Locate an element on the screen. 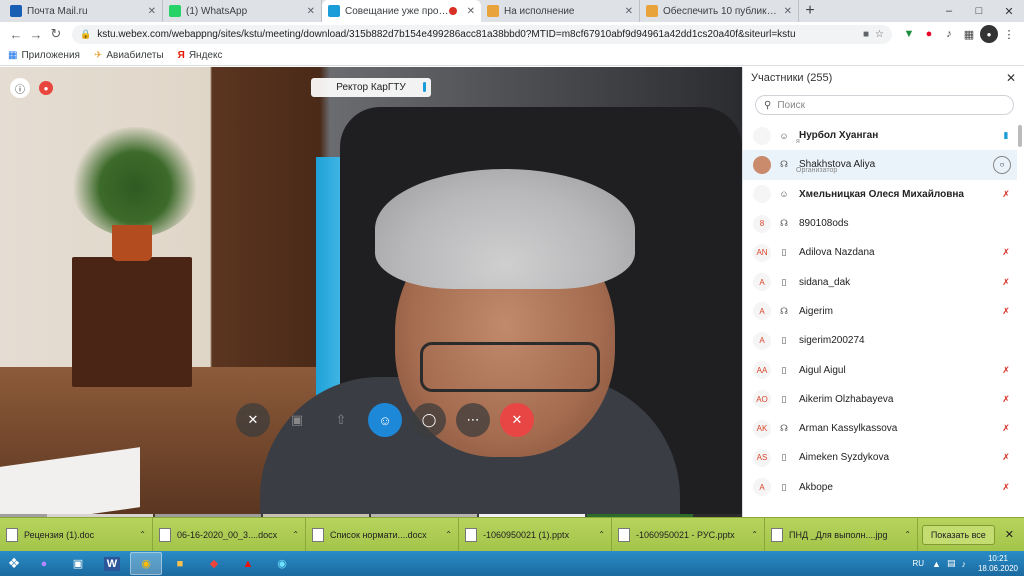 The width and height of the screenshot is (1024, 576). bookmark-star-icon: ☆ is located at coordinates (879, 34).